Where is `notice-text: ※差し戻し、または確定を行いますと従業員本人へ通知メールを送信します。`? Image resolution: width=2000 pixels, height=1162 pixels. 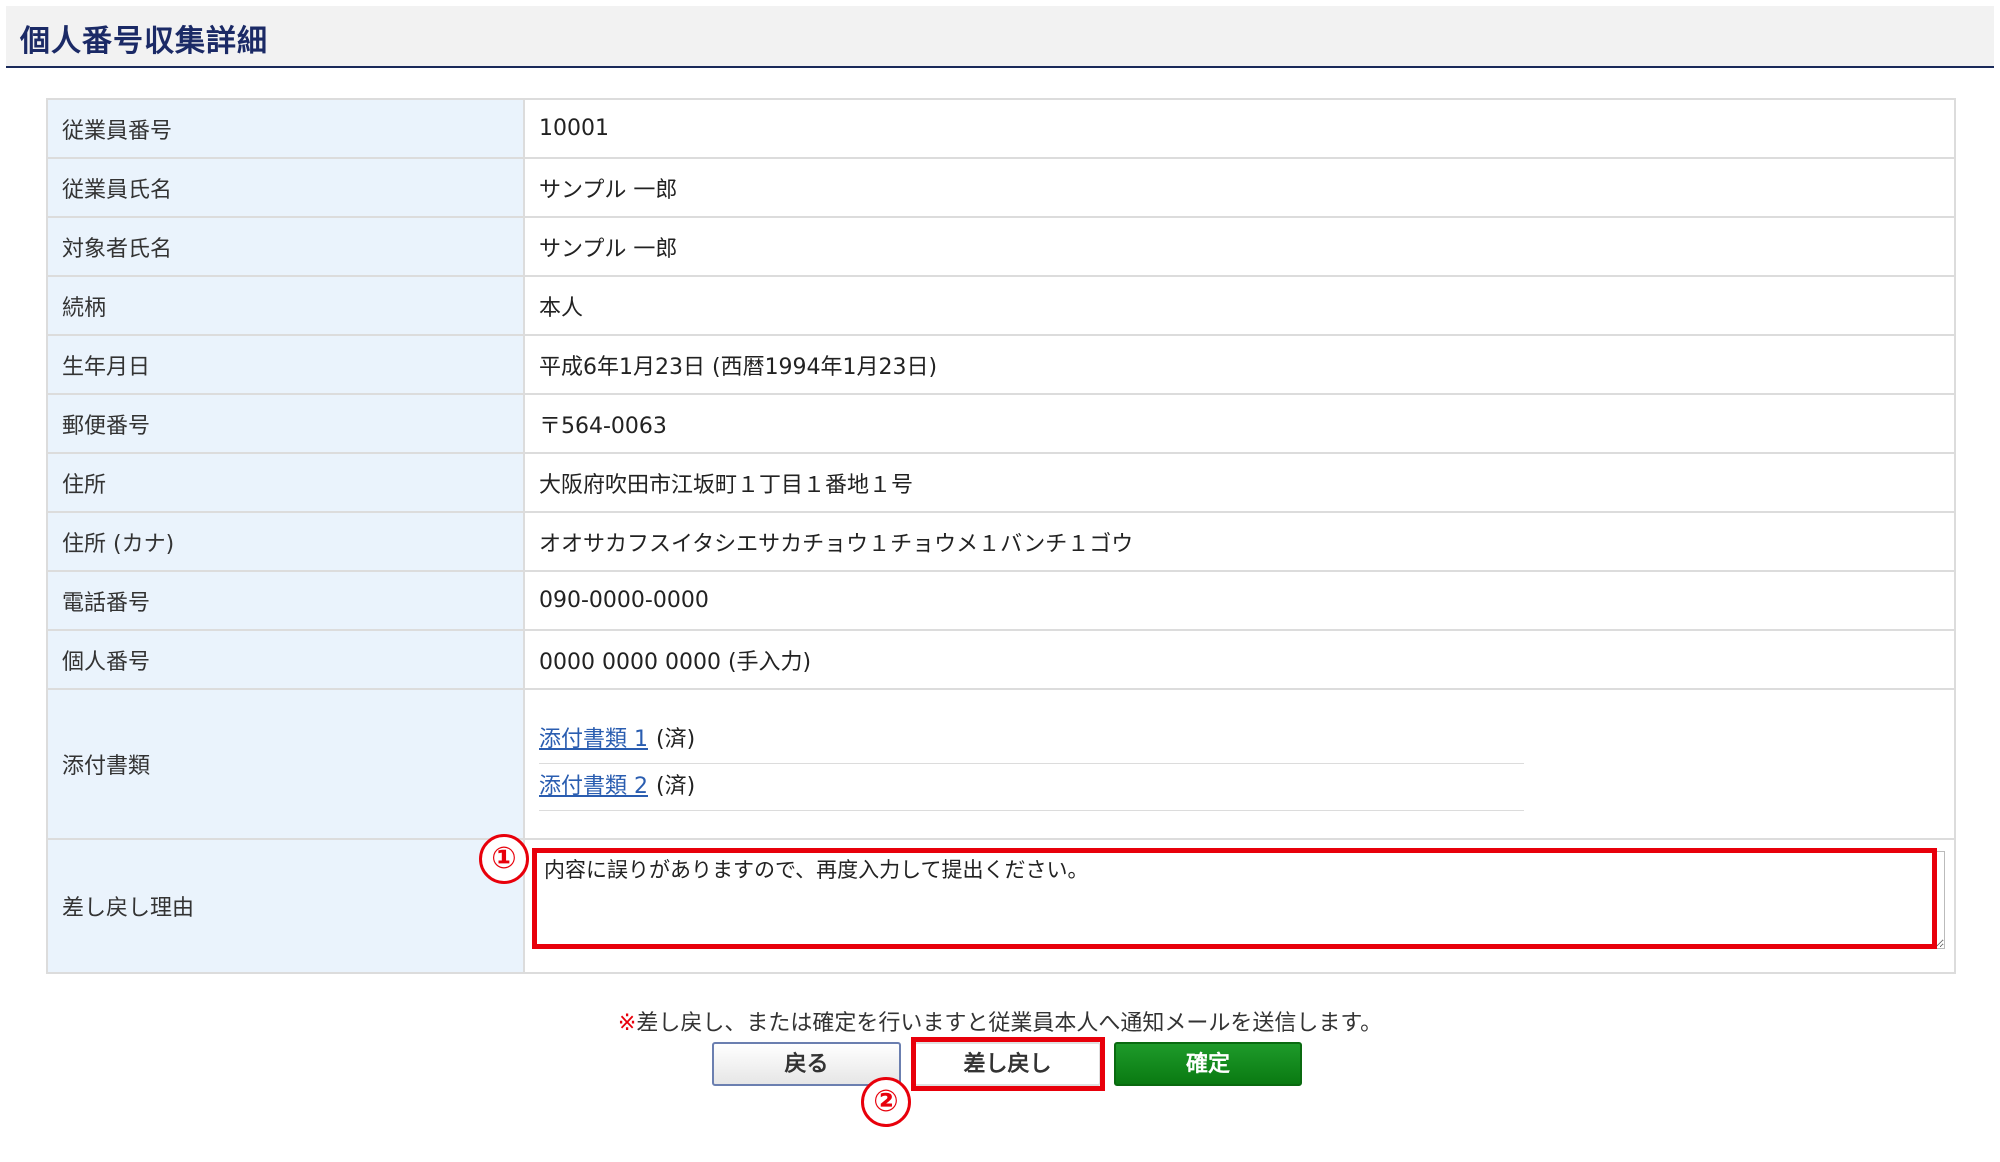
notice-text: ※差し戻し、または確定を行いますと従業員本人へ通知メールを送信します。 is located at coordinates (1000, 1021).